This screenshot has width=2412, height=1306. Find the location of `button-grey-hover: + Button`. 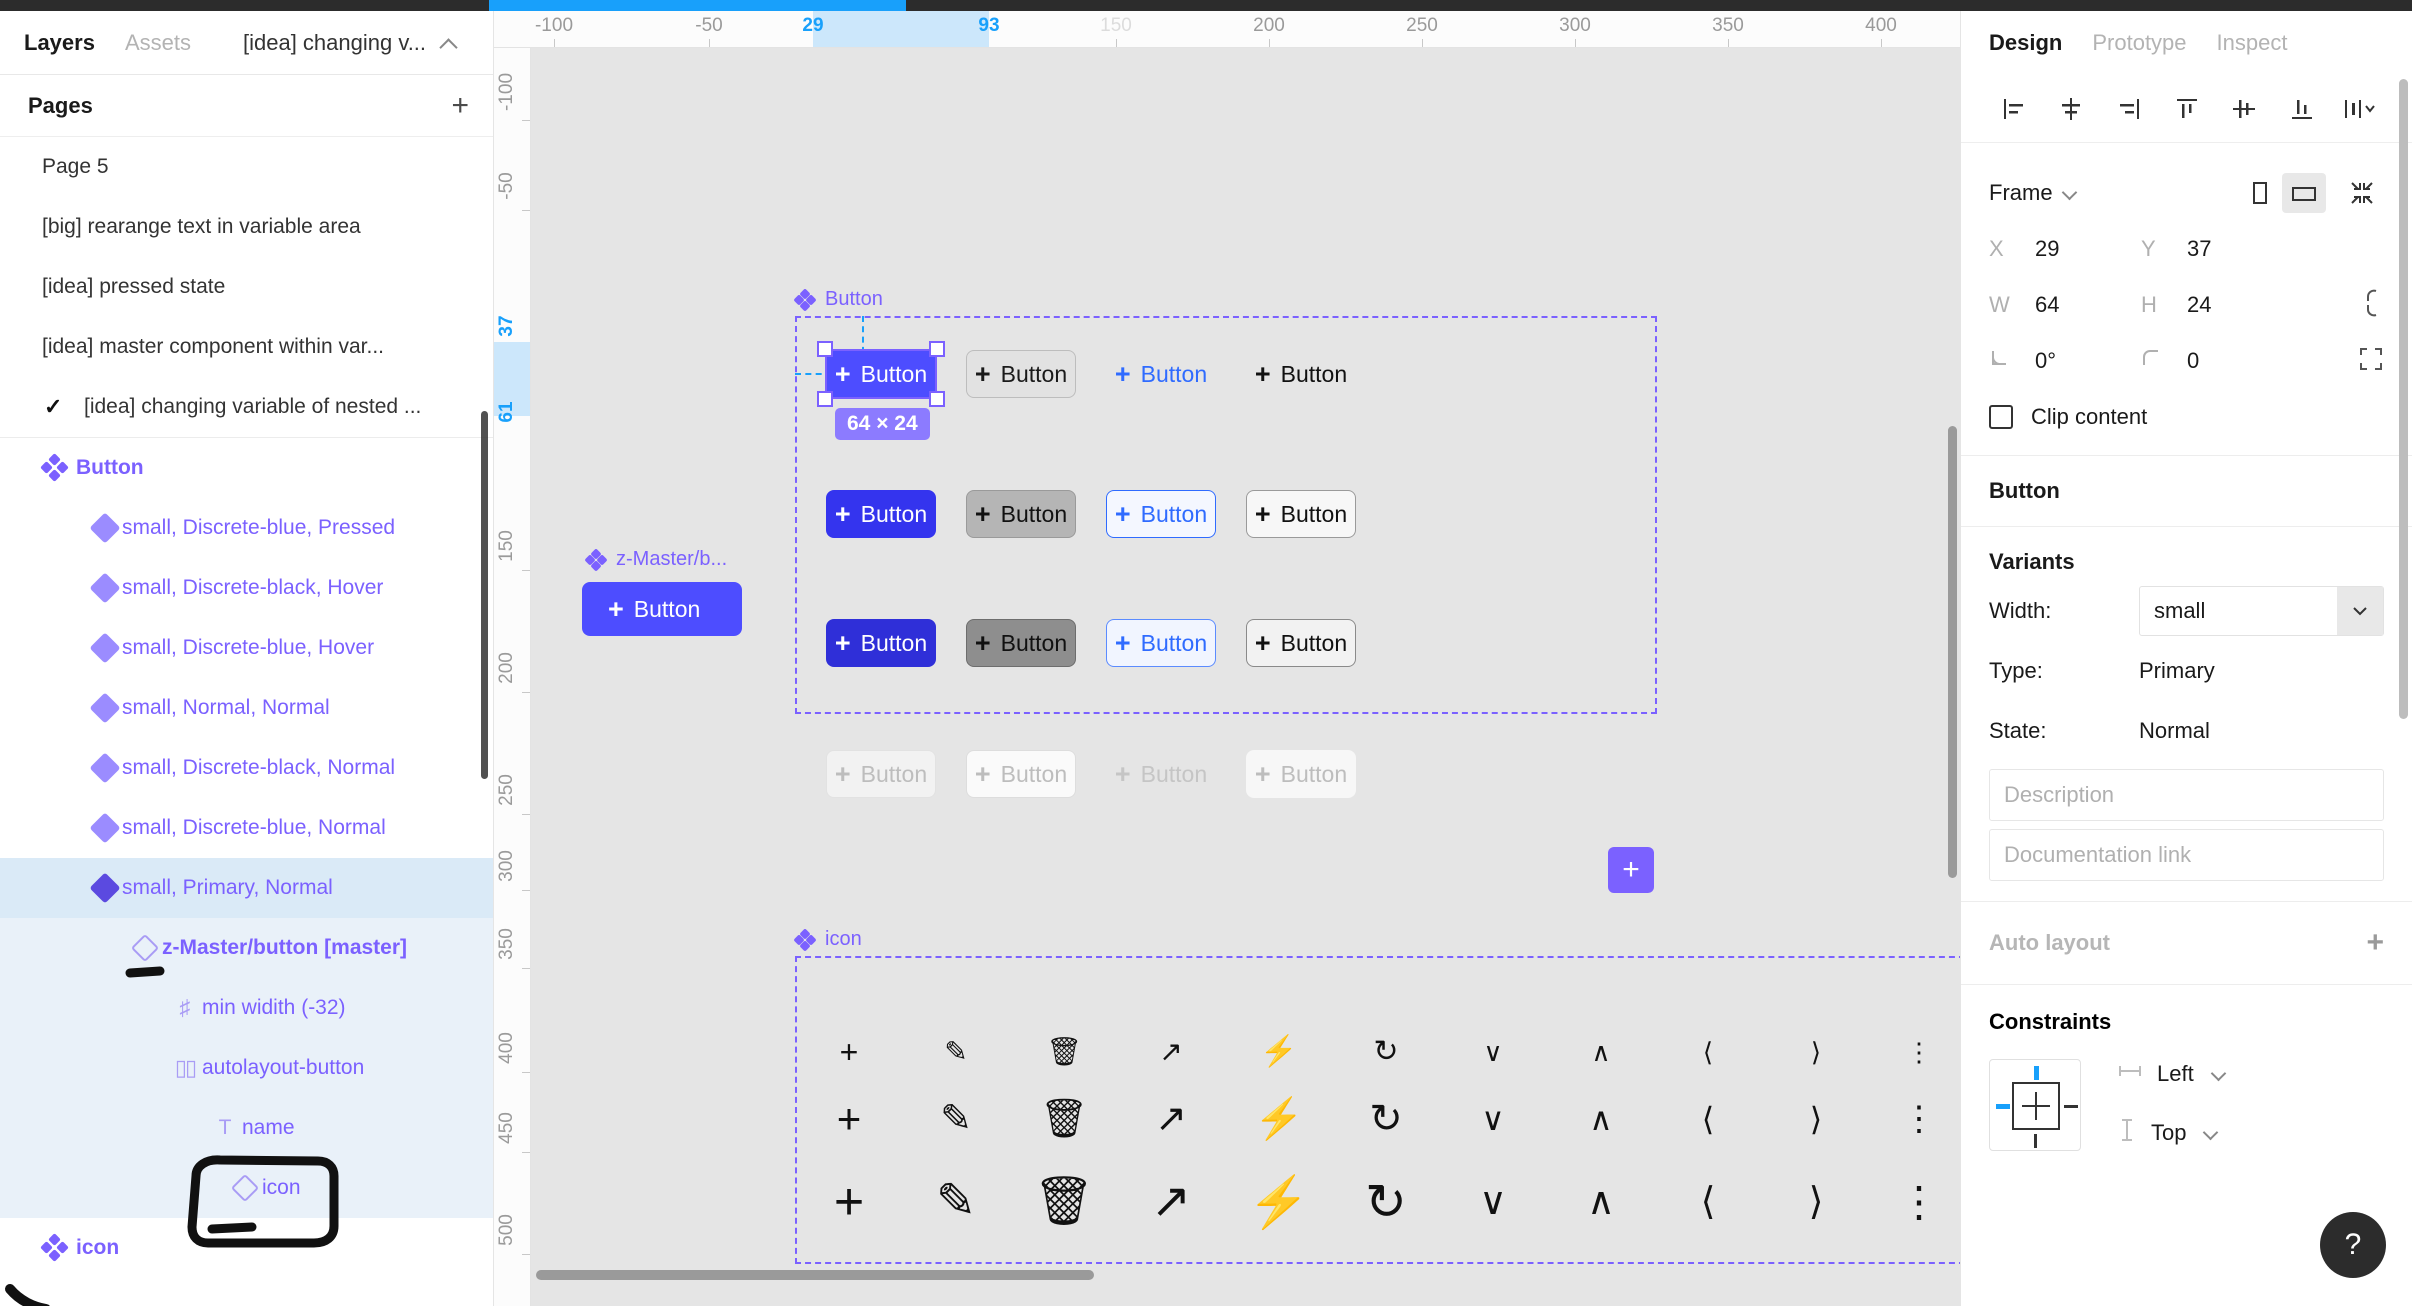

button-grey-hover: + Button is located at coordinates (1021, 514).